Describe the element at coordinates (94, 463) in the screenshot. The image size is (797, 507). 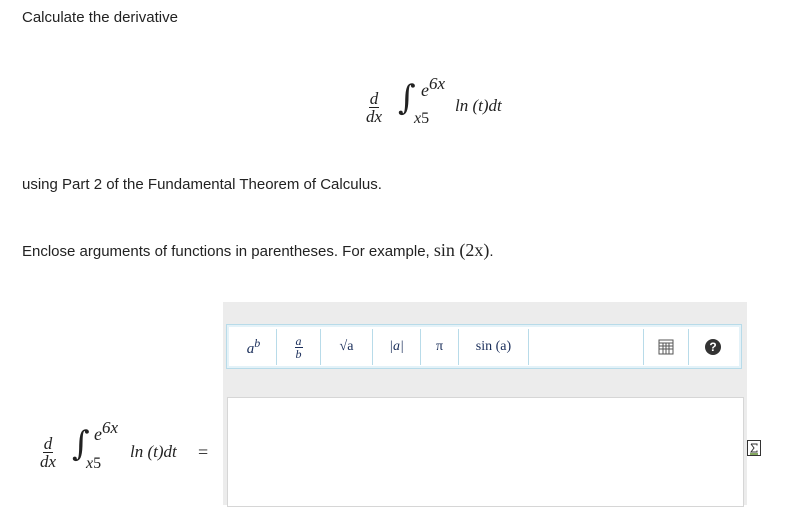
I see `answer-lower-limit: x5` at that location.